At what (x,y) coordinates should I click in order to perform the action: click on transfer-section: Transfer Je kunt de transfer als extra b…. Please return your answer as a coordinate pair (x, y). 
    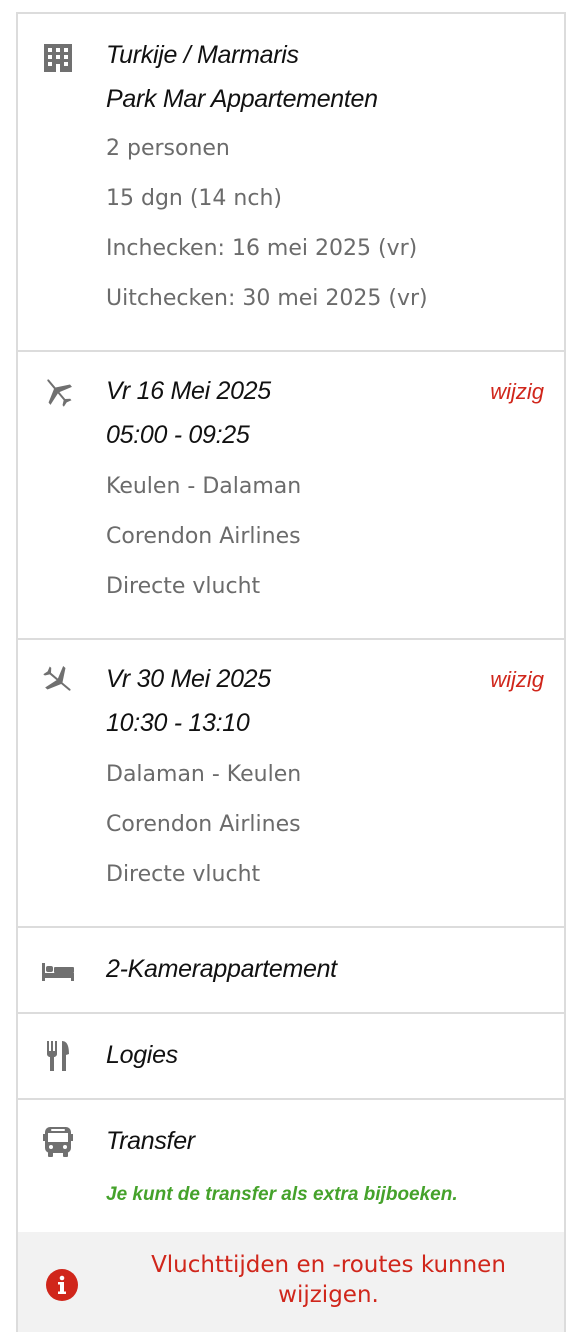
    Looking at the image, I should click on (291, 1166).